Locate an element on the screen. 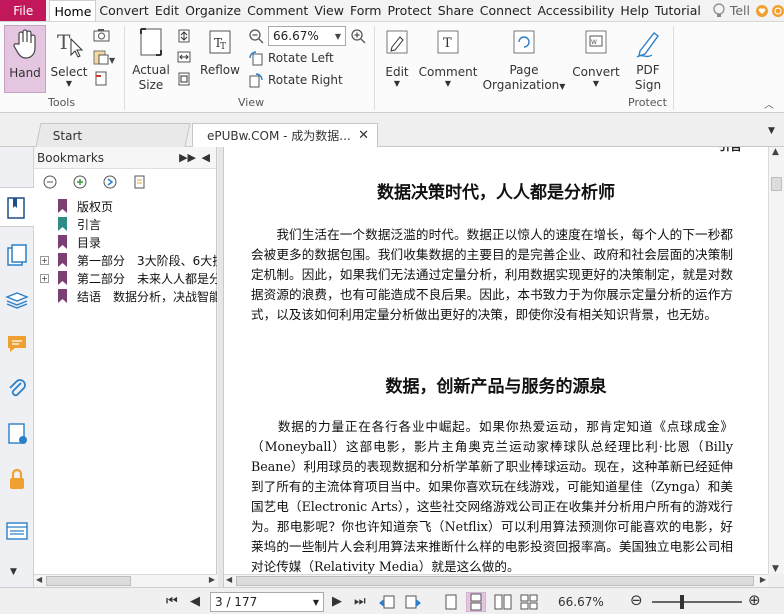 This screenshot has width=784, height=614. fit-width-icon is located at coordinates (184, 57).